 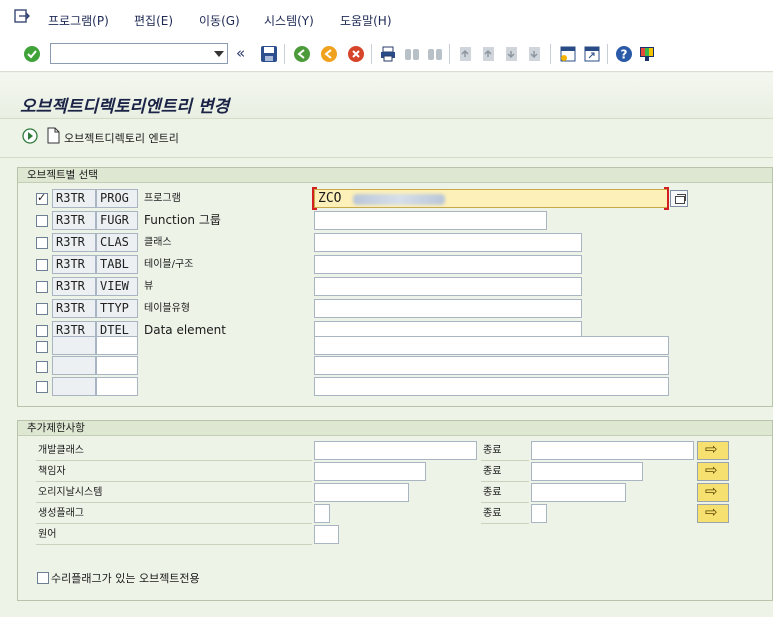 I want to click on responsible-from-input, so click(x=370, y=471).